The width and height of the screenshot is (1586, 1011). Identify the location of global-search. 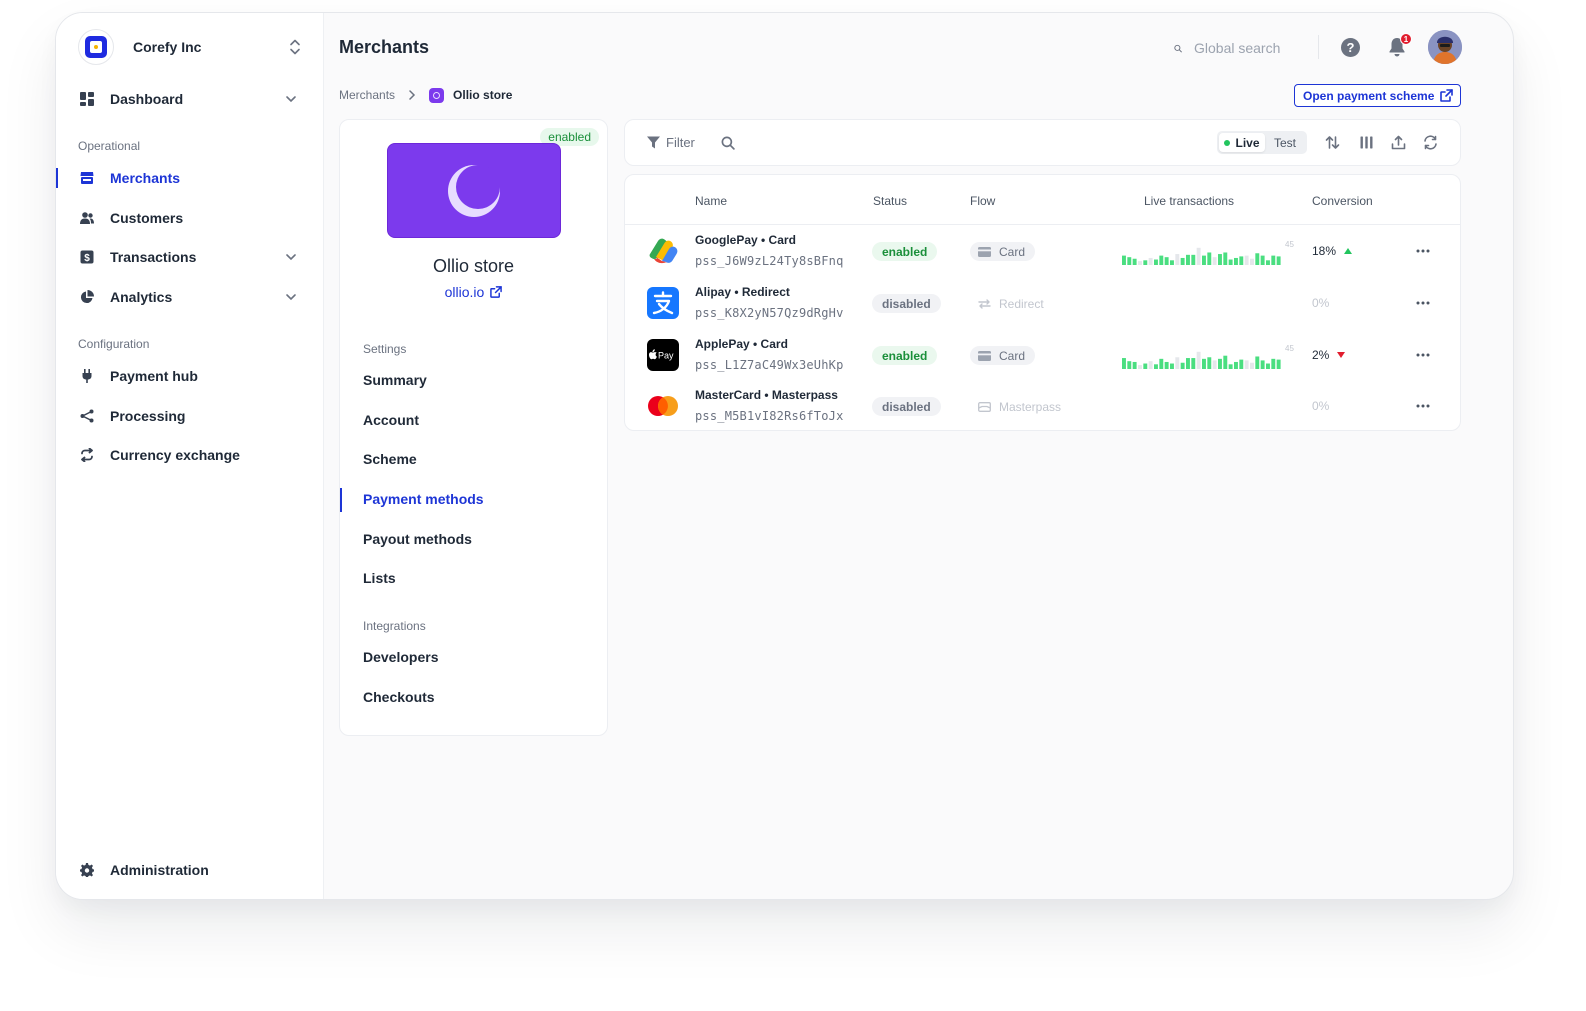
(1239, 48).